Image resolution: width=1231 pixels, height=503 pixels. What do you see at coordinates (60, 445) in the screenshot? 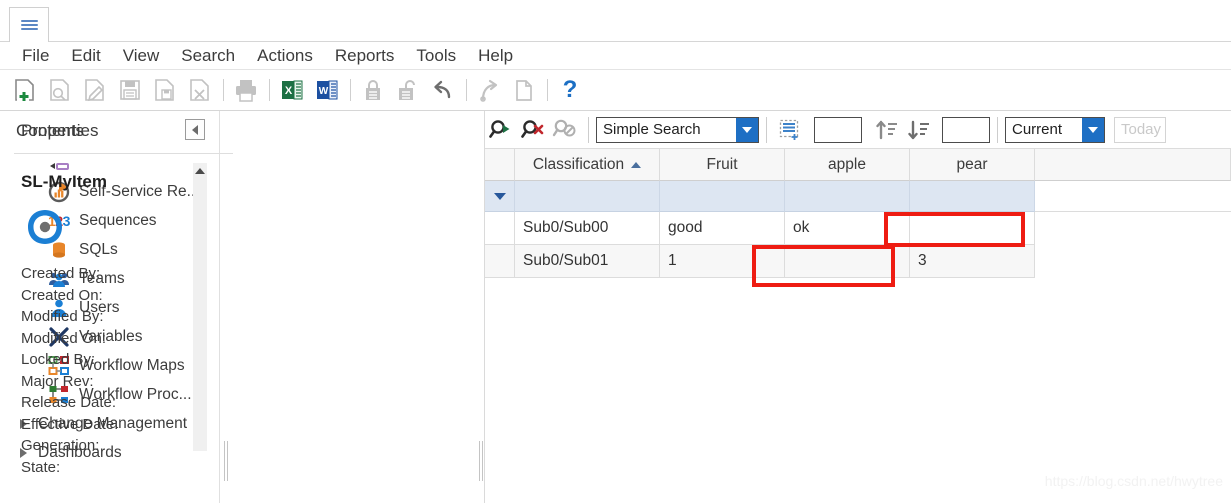
I see `property-label: Generation:` at bounding box center [60, 445].